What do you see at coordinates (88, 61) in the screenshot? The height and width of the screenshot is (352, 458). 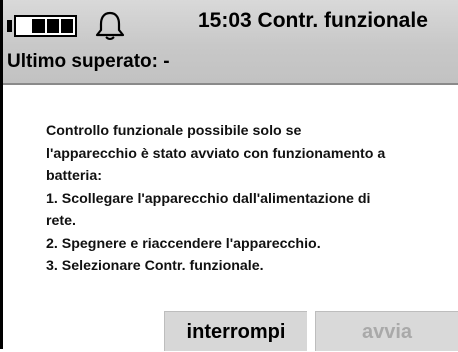 I see `last-passed-label: Ultimo superato: -` at bounding box center [88, 61].